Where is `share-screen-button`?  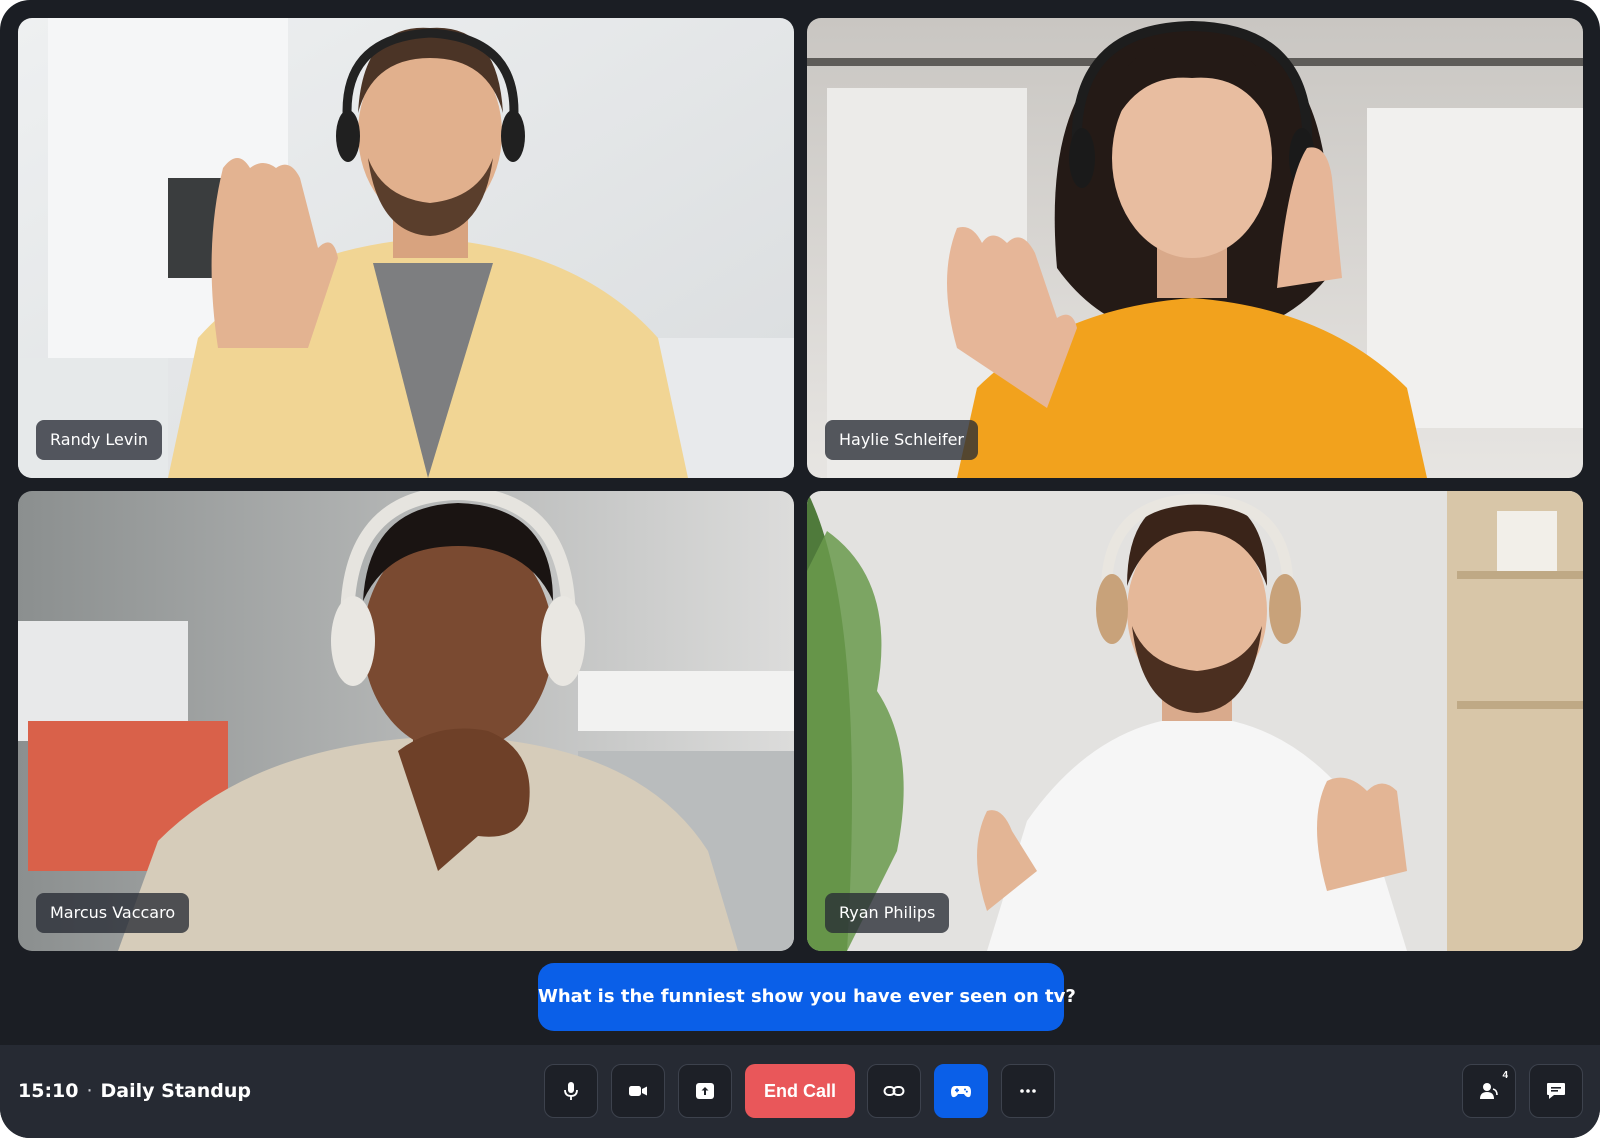 share-screen-button is located at coordinates (705, 1091).